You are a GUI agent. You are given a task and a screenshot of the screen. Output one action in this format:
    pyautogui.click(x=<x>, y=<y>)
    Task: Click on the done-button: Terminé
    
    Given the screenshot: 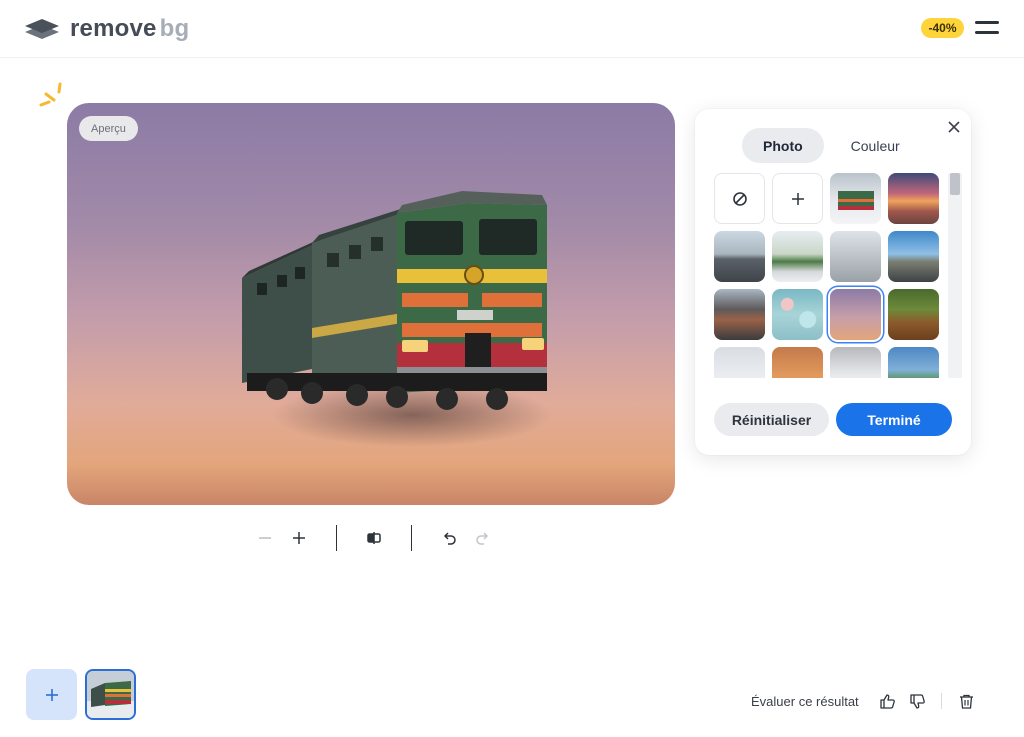 What is the action you would take?
    pyautogui.click(x=894, y=419)
    